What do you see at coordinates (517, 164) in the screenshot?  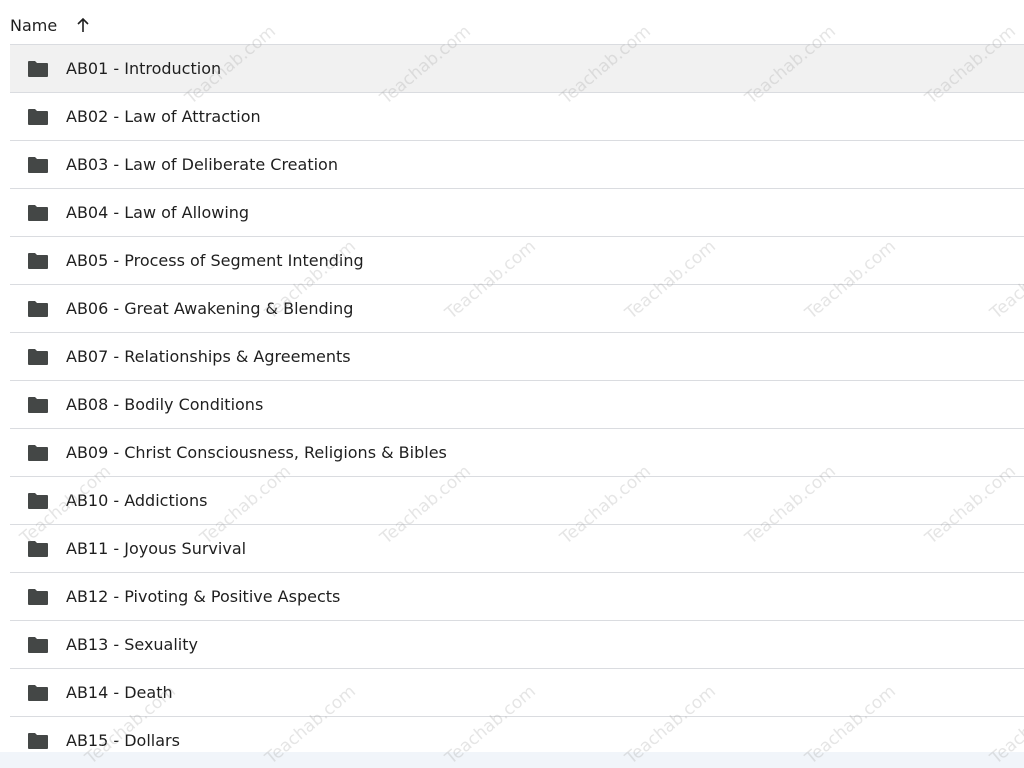 I see `list-item: AB03 - Law of Deliberate Creation` at bounding box center [517, 164].